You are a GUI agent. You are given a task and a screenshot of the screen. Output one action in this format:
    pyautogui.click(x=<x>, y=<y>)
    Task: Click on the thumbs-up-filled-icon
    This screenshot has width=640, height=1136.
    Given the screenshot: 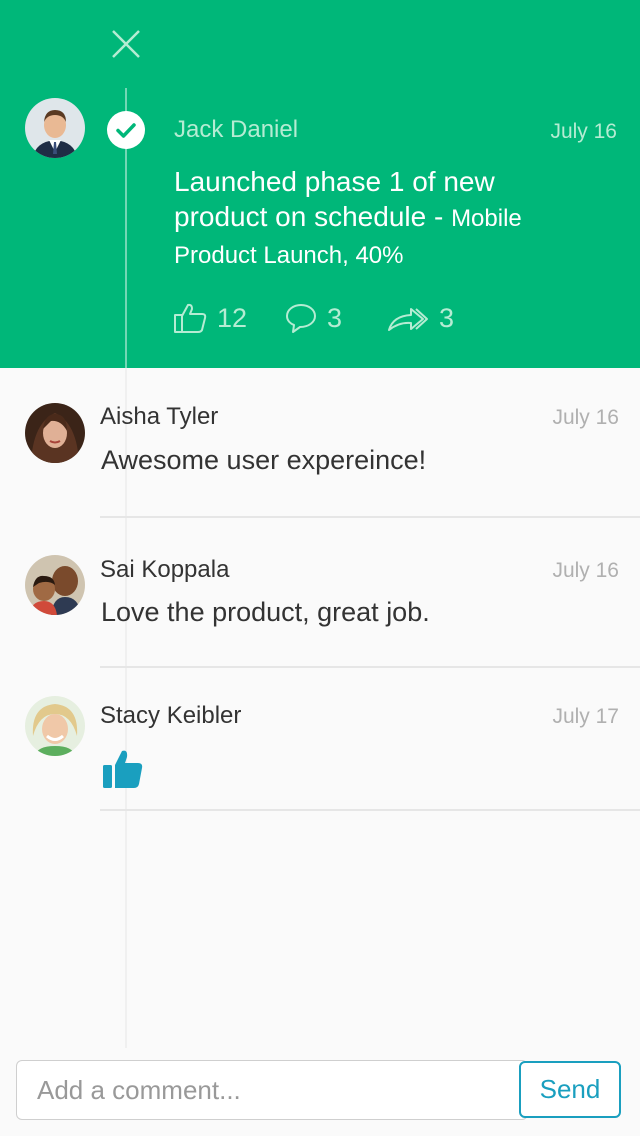 What is the action you would take?
    pyautogui.click(x=123, y=769)
    